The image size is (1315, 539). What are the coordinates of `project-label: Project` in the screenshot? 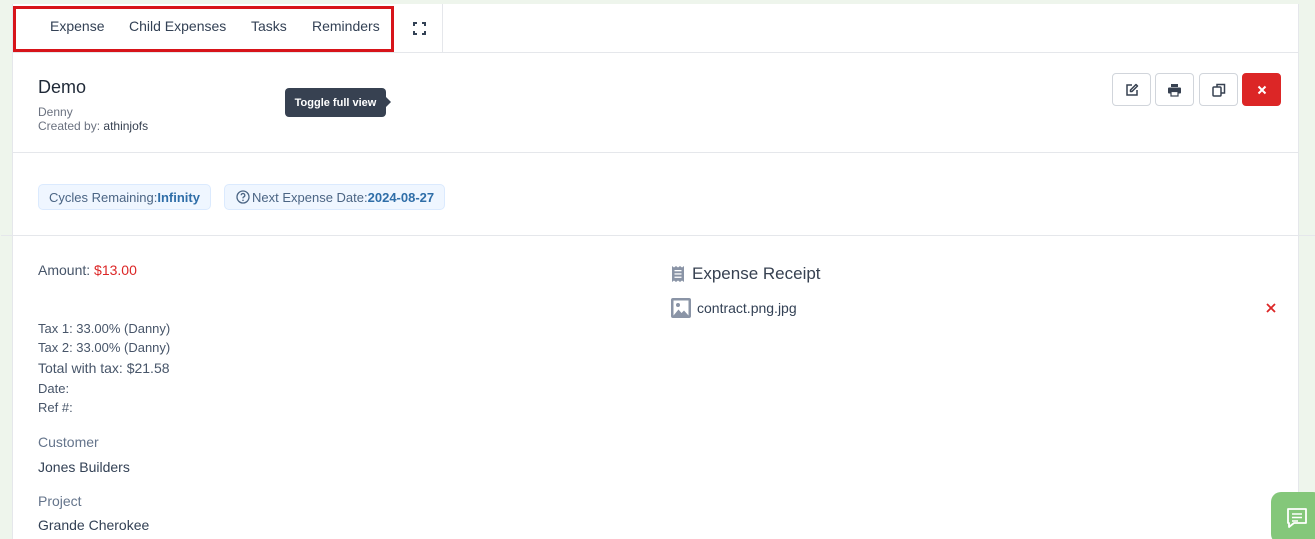 It's located at (60, 501).